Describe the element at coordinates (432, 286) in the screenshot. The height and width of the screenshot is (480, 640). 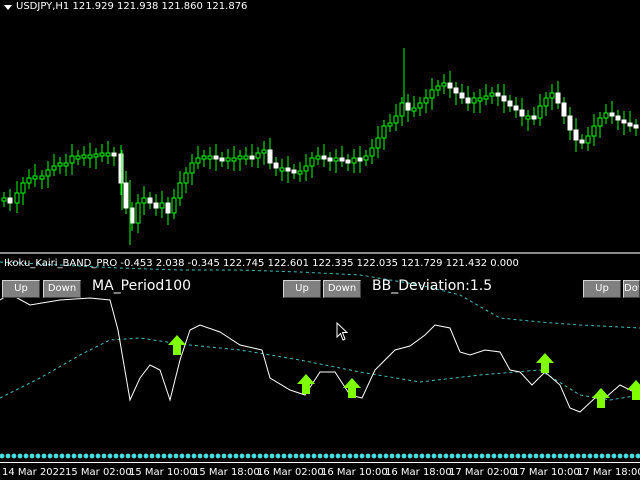
I see `bb-deviation-label: BB_Deviation:1.5` at that location.